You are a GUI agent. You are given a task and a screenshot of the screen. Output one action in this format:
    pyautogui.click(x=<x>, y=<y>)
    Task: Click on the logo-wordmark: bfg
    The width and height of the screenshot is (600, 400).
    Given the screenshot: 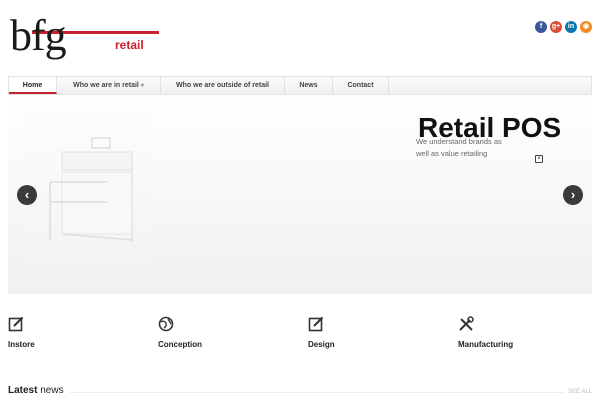 What is the action you would take?
    pyautogui.click(x=38, y=35)
    